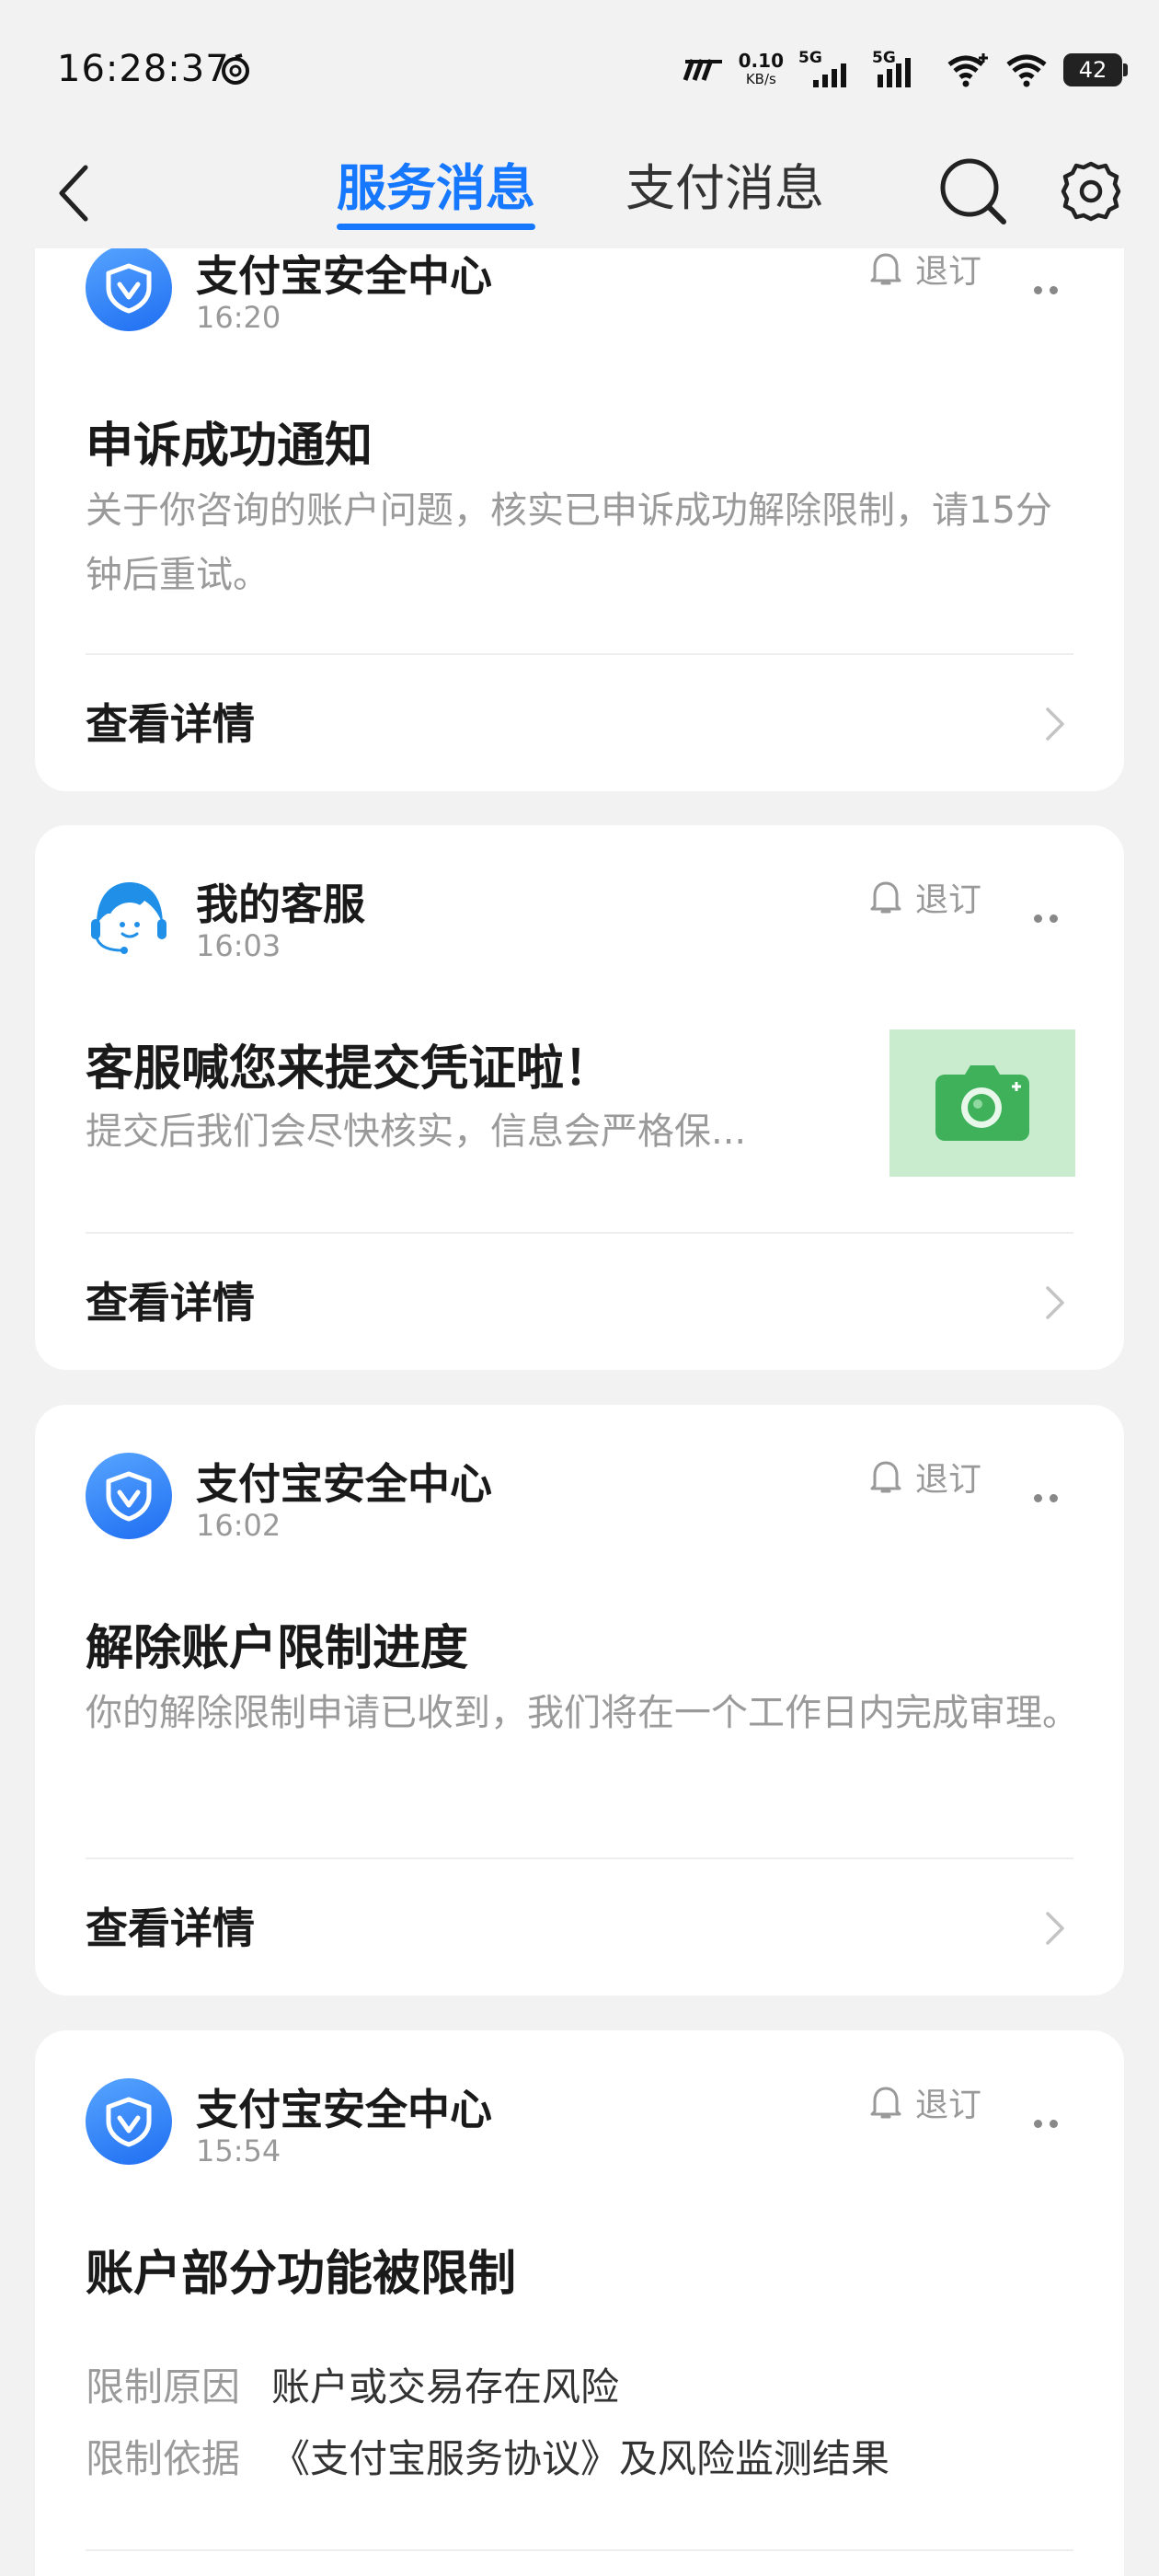 The width and height of the screenshot is (1159, 2576). Describe the element at coordinates (143, 69) in the screenshot. I see `status-time: 16:28:37` at that location.